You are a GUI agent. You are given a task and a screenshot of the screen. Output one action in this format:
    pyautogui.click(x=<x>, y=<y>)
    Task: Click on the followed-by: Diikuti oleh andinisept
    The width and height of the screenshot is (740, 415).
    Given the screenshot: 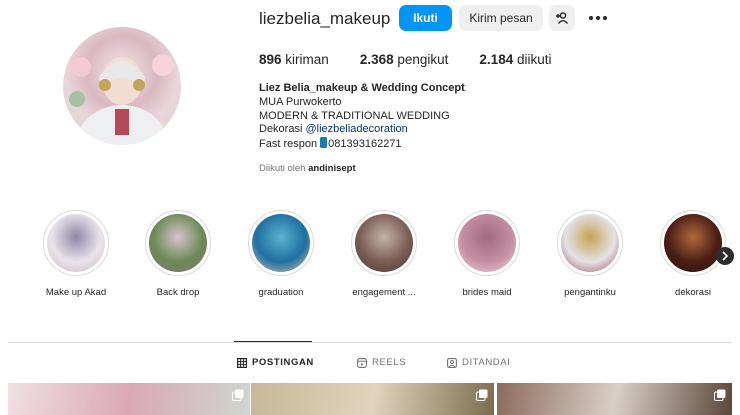 What is the action you would take?
    pyautogui.click(x=307, y=168)
    